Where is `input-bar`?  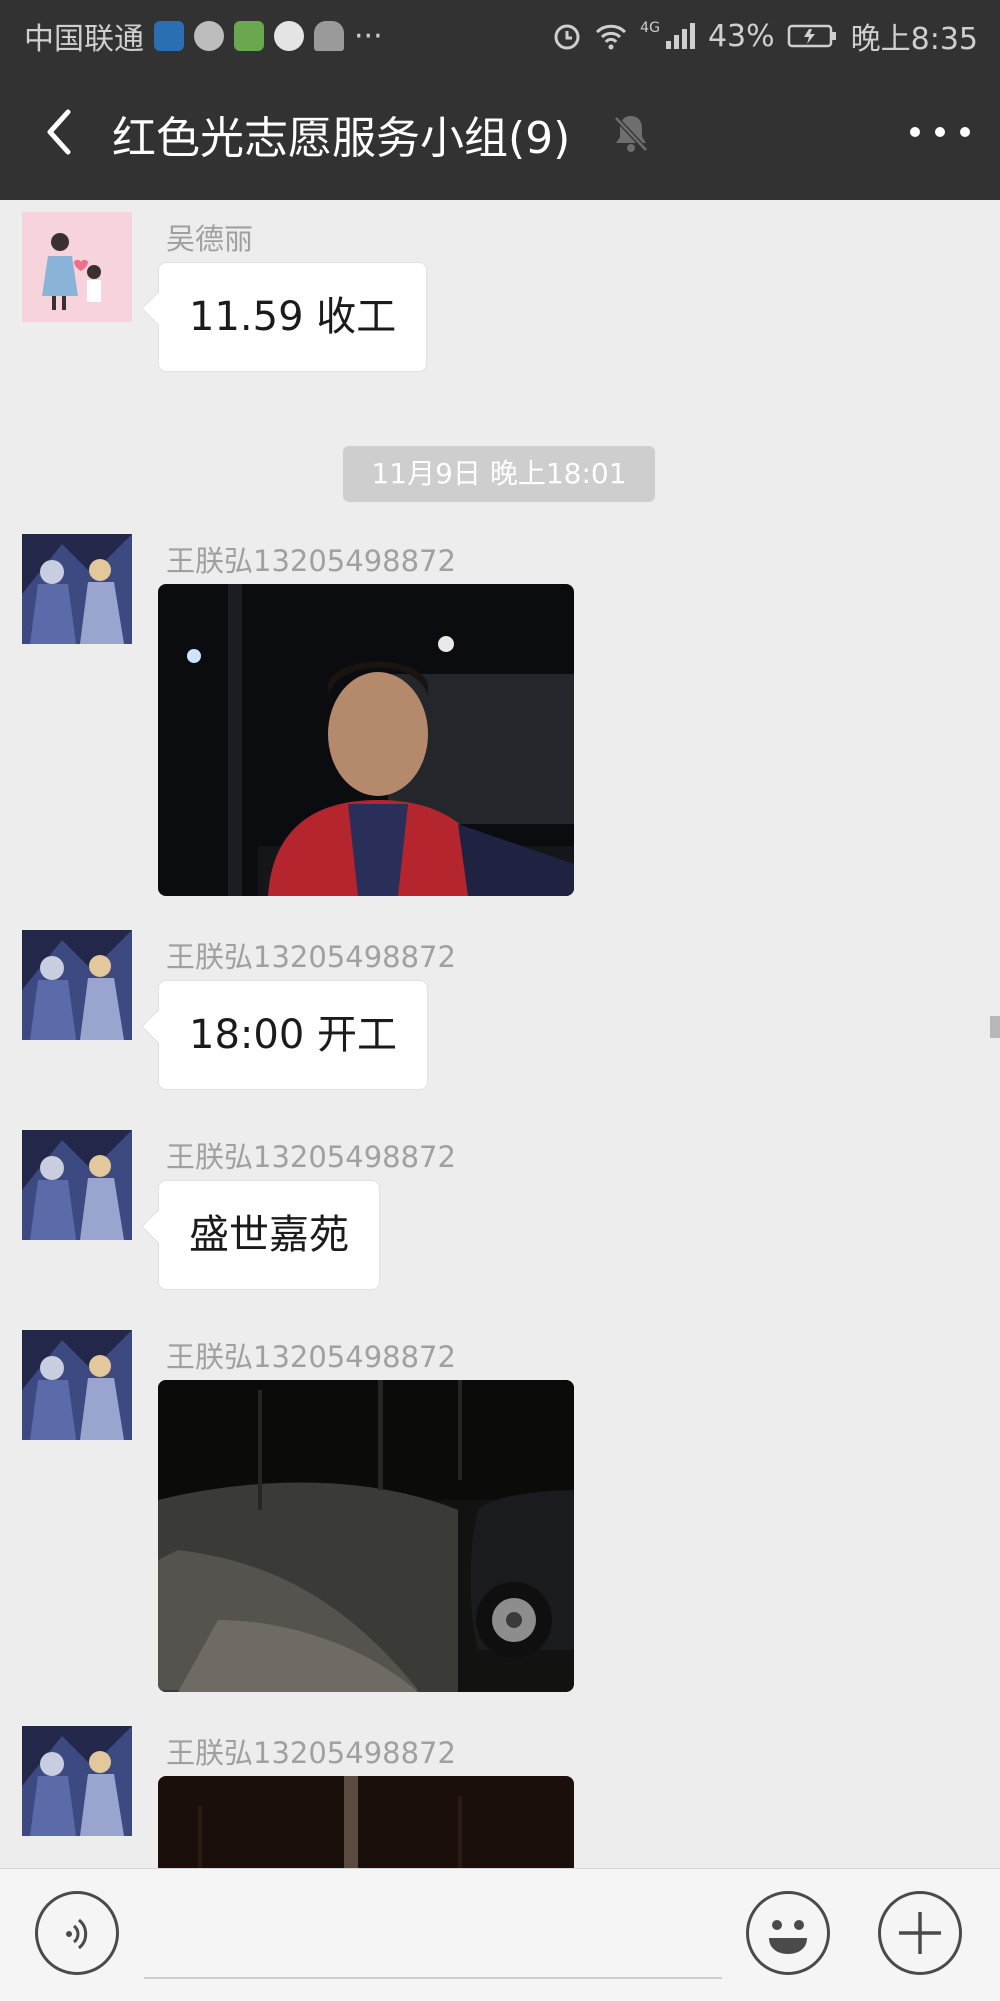 input-bar is located at coordinates (500, 1934).